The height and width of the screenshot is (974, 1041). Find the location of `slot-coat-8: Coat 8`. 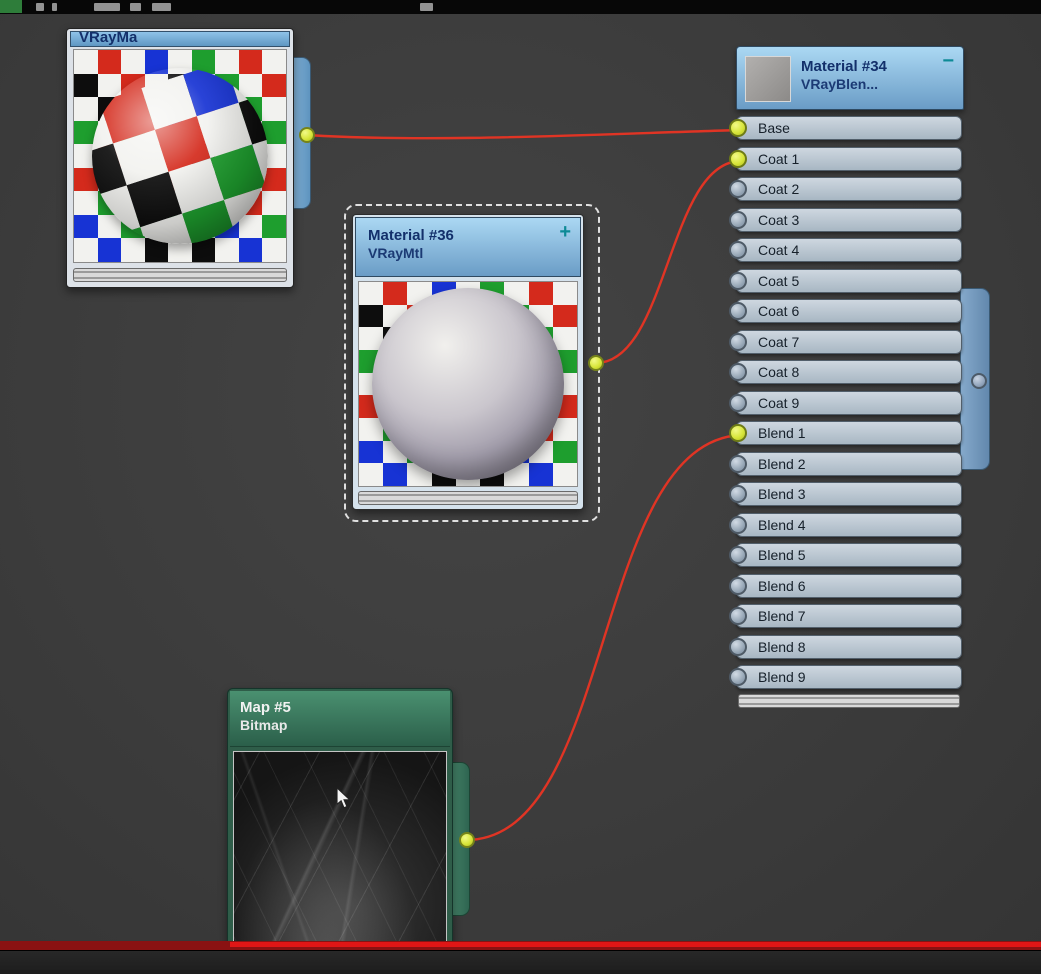

slot-coat-8: Coat 8 is located at coordinates (845, 372).